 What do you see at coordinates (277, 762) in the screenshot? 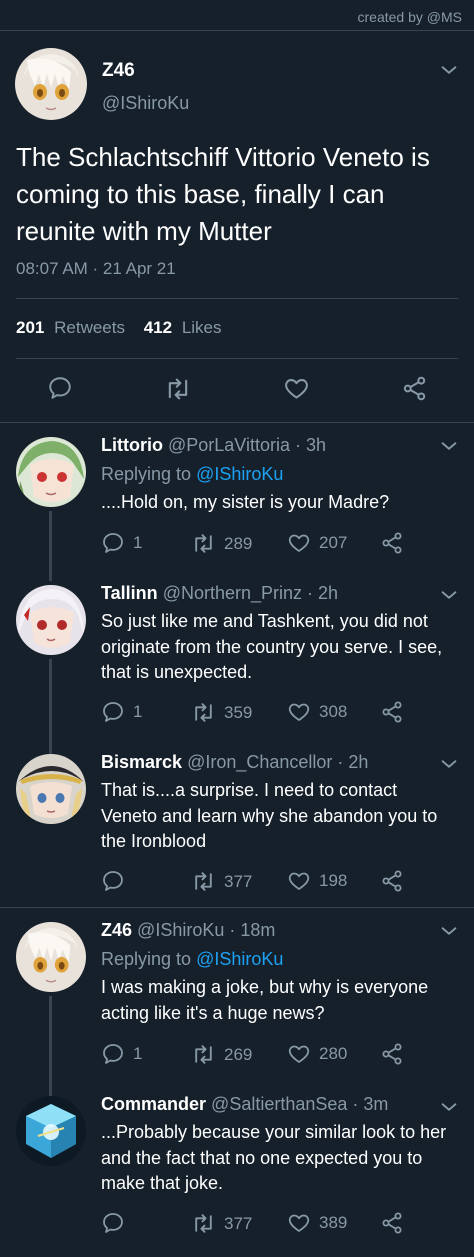
I see `author-handle: @Iron_Chancellor · 2h` at bounding box center [277, 762].